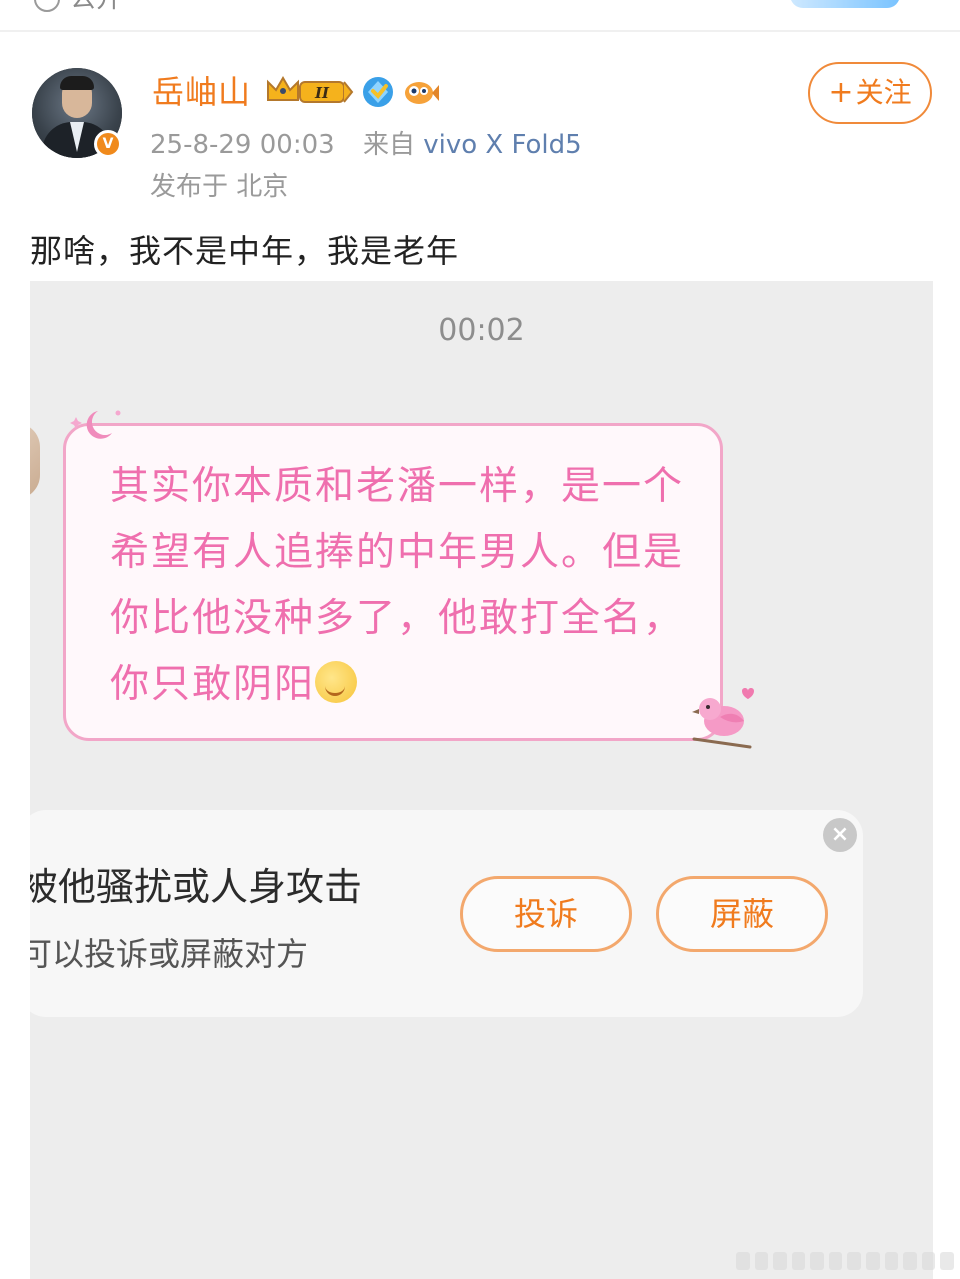  I want to click on fish-badge-icon, so click(421, 92).